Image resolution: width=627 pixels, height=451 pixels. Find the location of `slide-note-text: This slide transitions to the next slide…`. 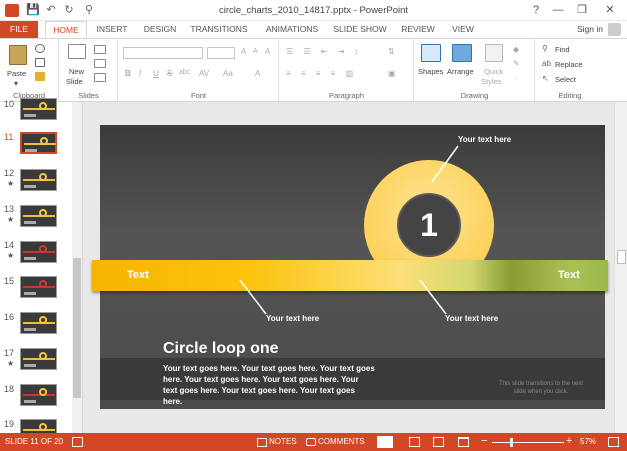

slide-note-text: This slide transitions to the next slide… is located at coordinates (541, 388).